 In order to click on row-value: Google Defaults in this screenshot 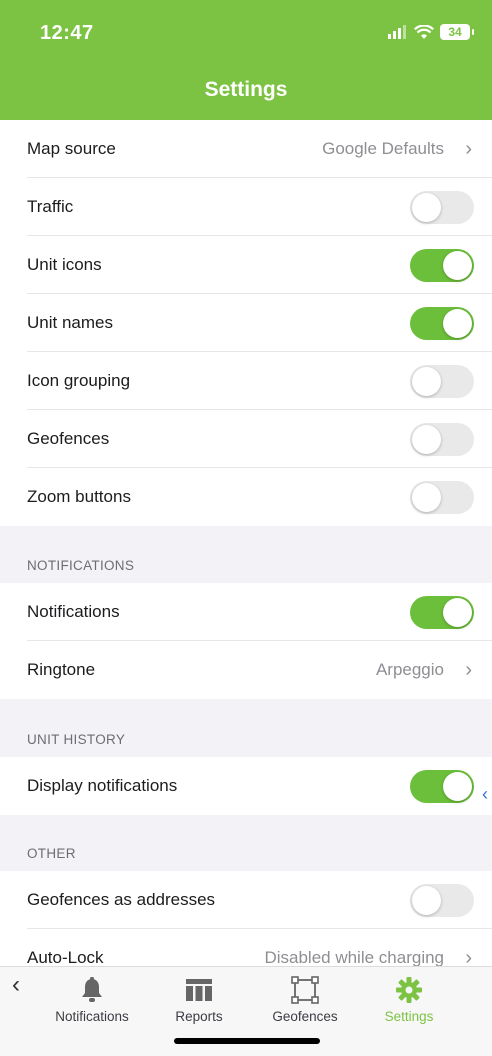, I will do `click(383, 148)`.